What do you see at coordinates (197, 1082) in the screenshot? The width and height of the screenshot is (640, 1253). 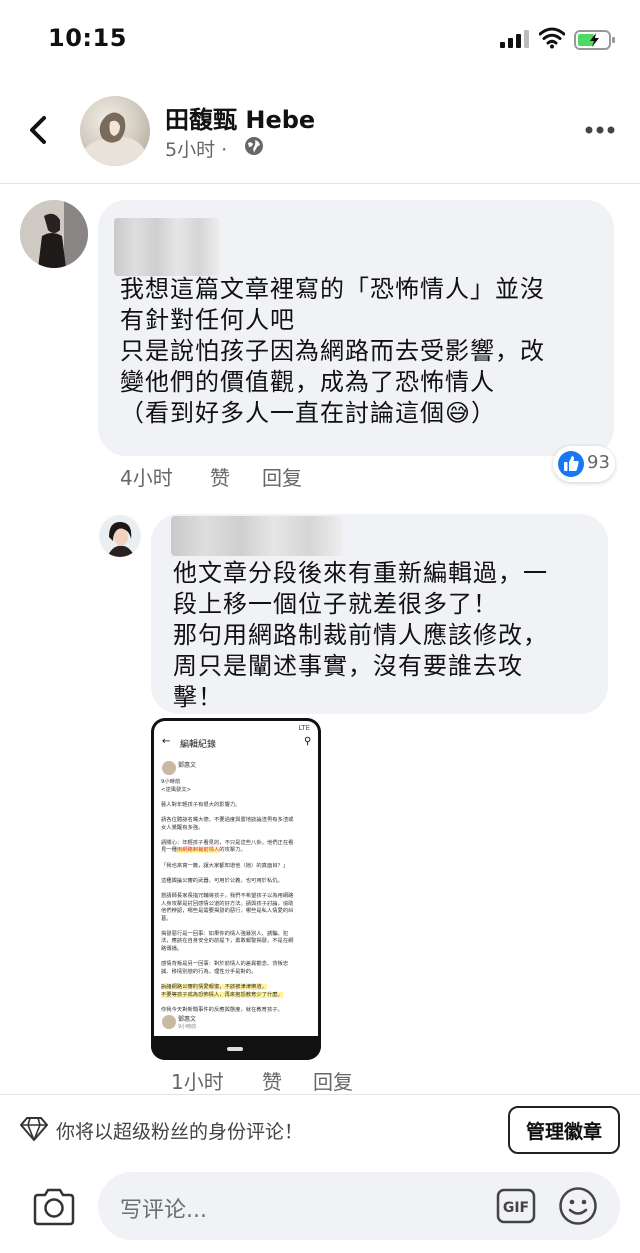 I see `comment-2-time: 1小时` at bounding box center [197, 1082].